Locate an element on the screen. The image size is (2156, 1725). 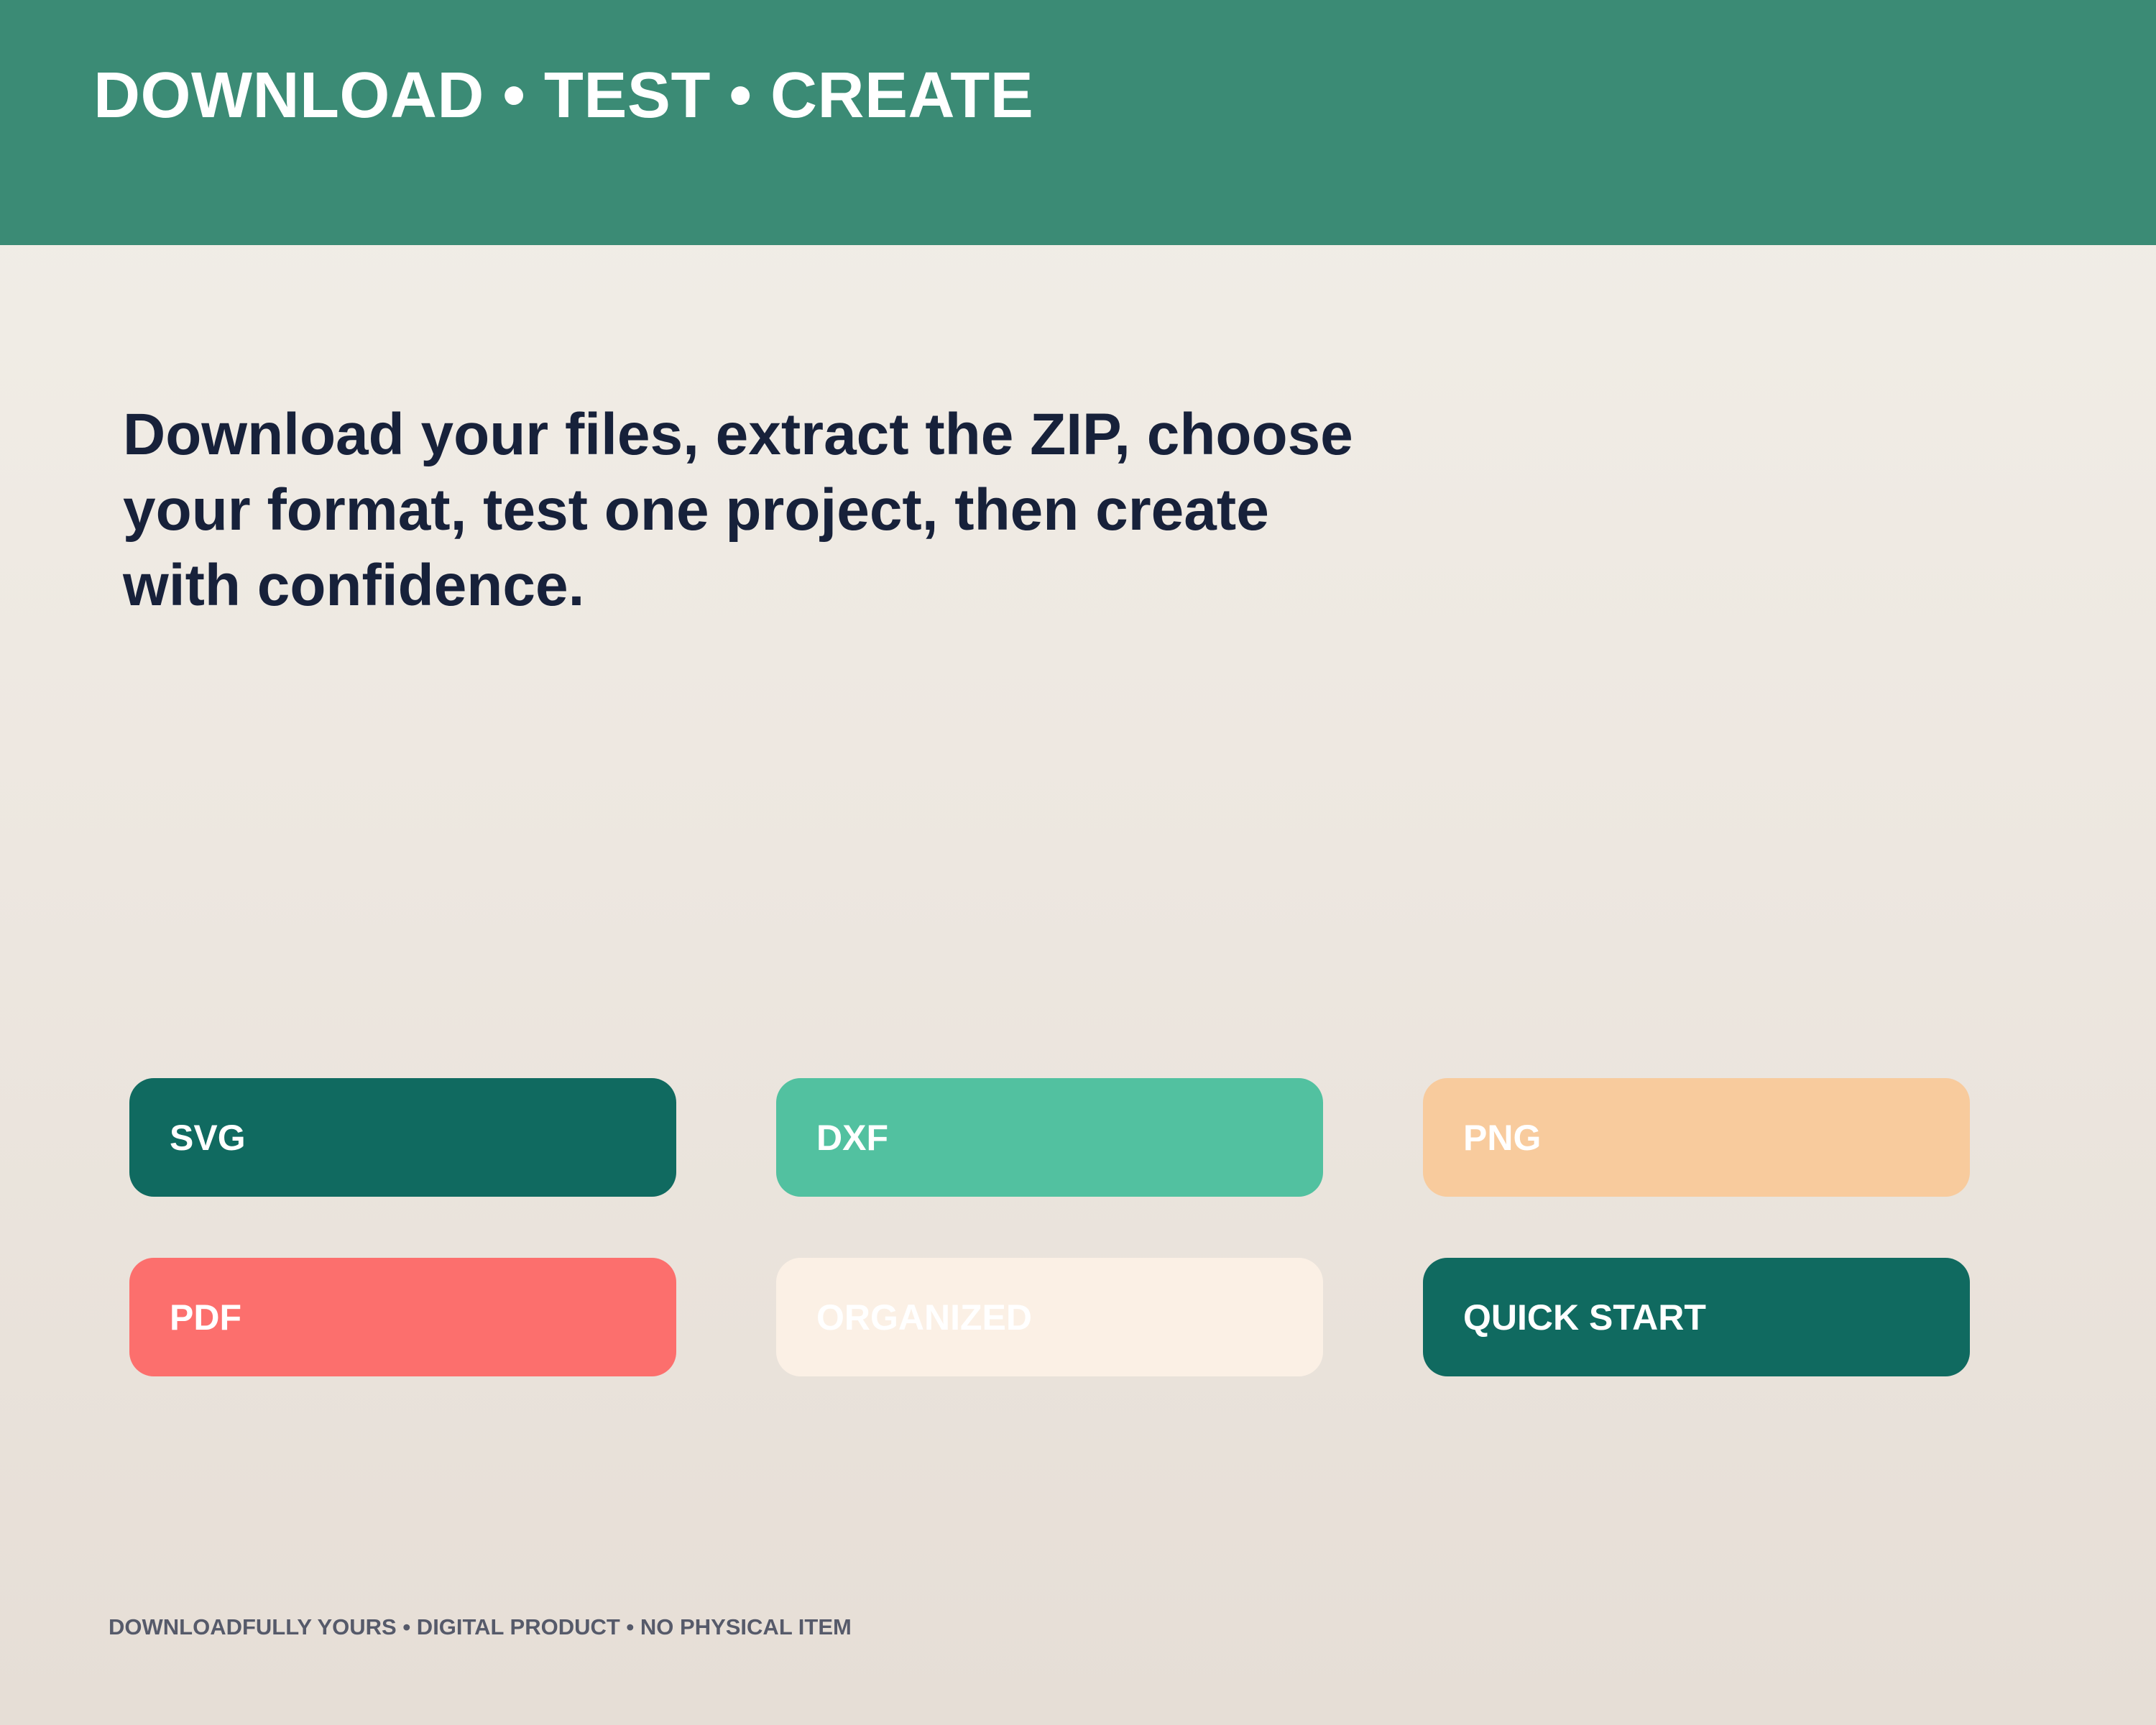
tile-label: QUICK START is located at coordinates (1585, 1317).